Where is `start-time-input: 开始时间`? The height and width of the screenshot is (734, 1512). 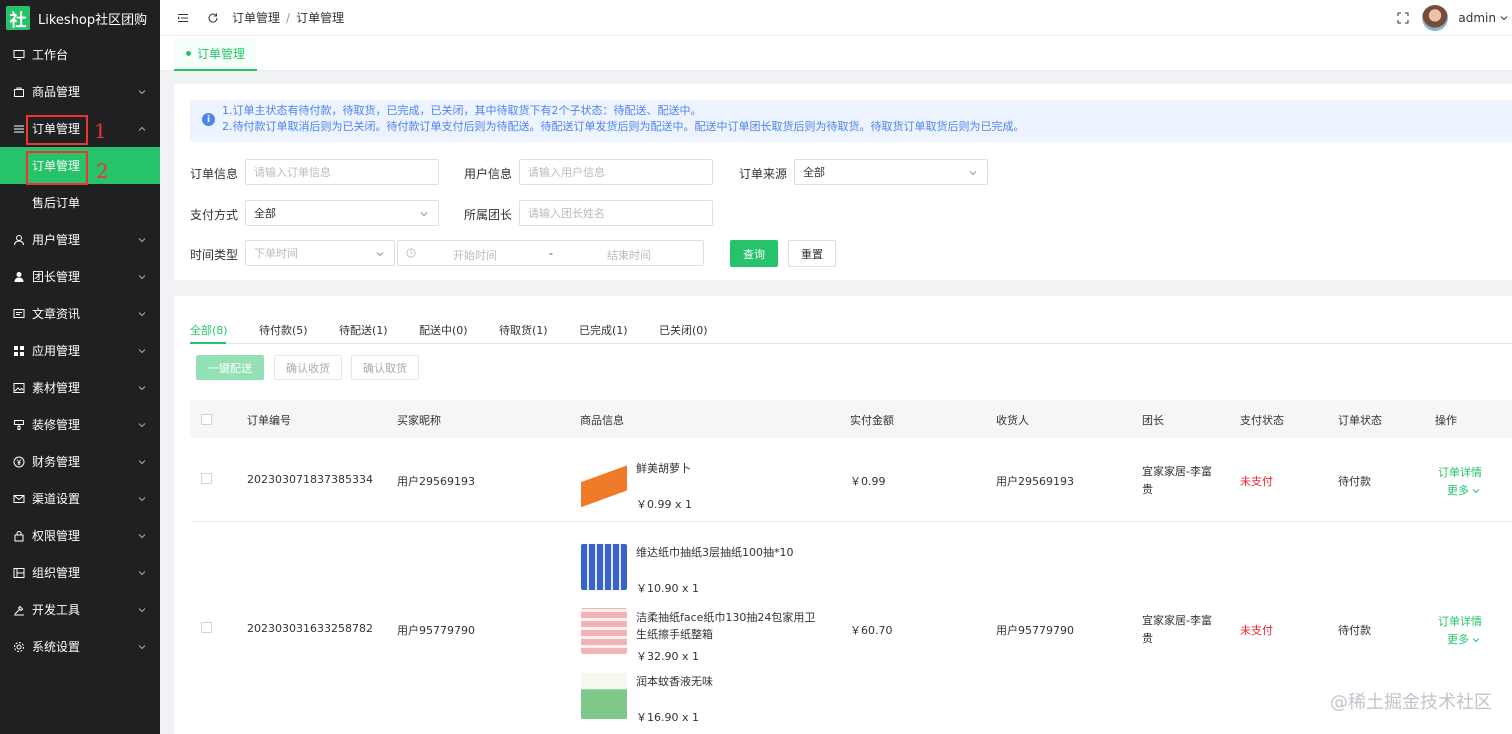
start-time-input: 开始时间 is located at coordinates (475, 255).